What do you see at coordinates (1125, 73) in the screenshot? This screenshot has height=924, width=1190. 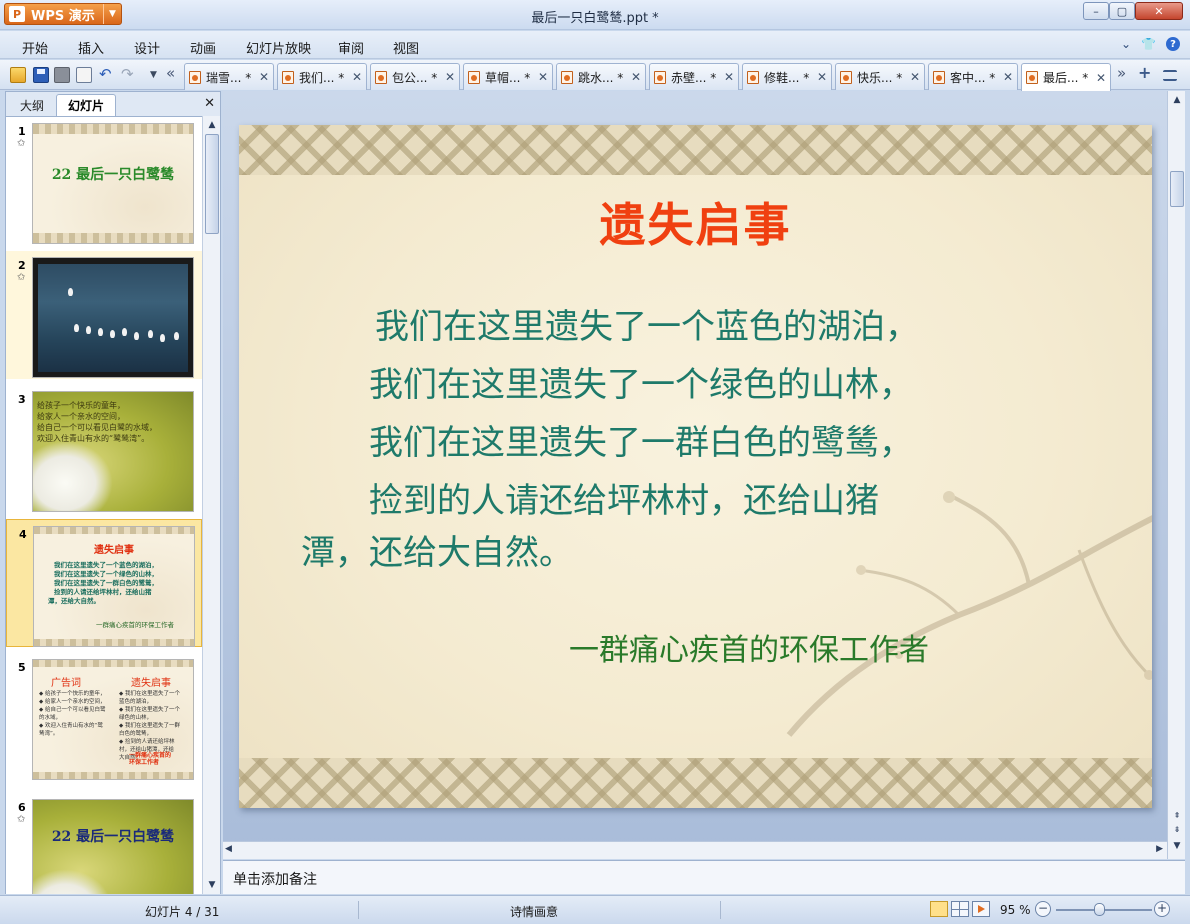 I see `tabs-scroll-right-icon: »` at bounding box center [1125, 73].